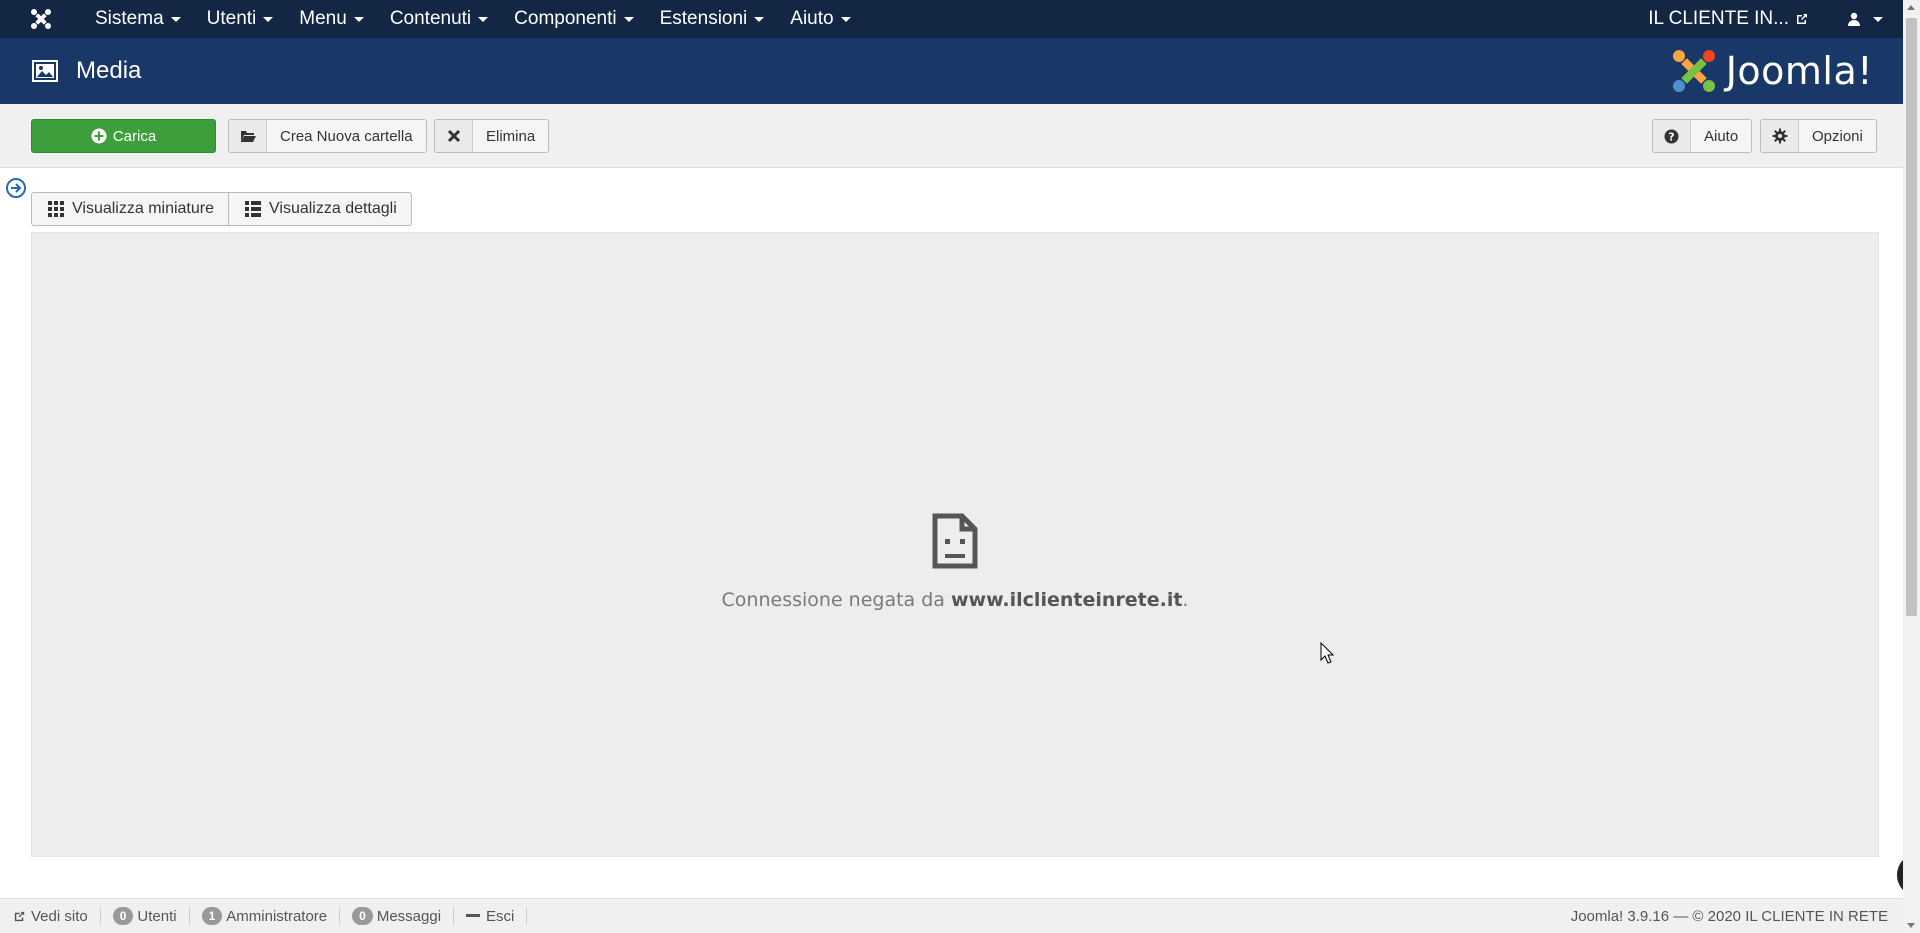 Image resolution: width=1920 pixels, height=933 pixels. I want to click on menu-label: Sistema, so click(129, 18).